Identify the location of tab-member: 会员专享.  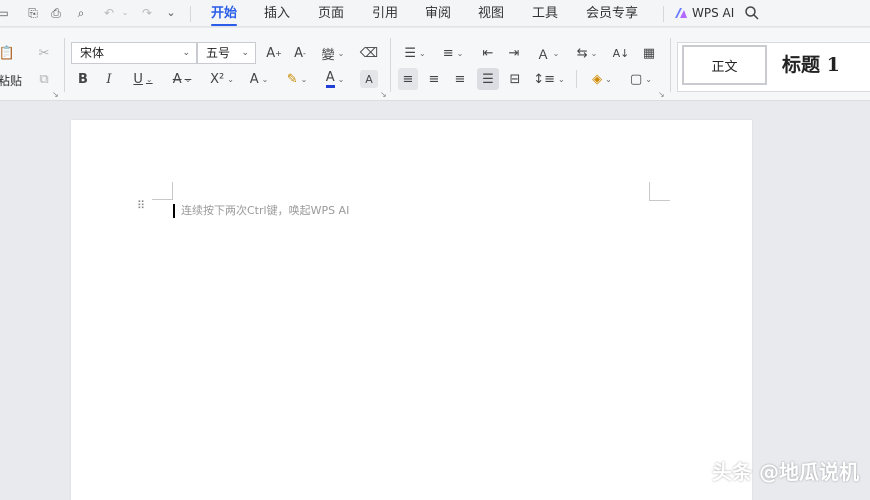
(612, 13).